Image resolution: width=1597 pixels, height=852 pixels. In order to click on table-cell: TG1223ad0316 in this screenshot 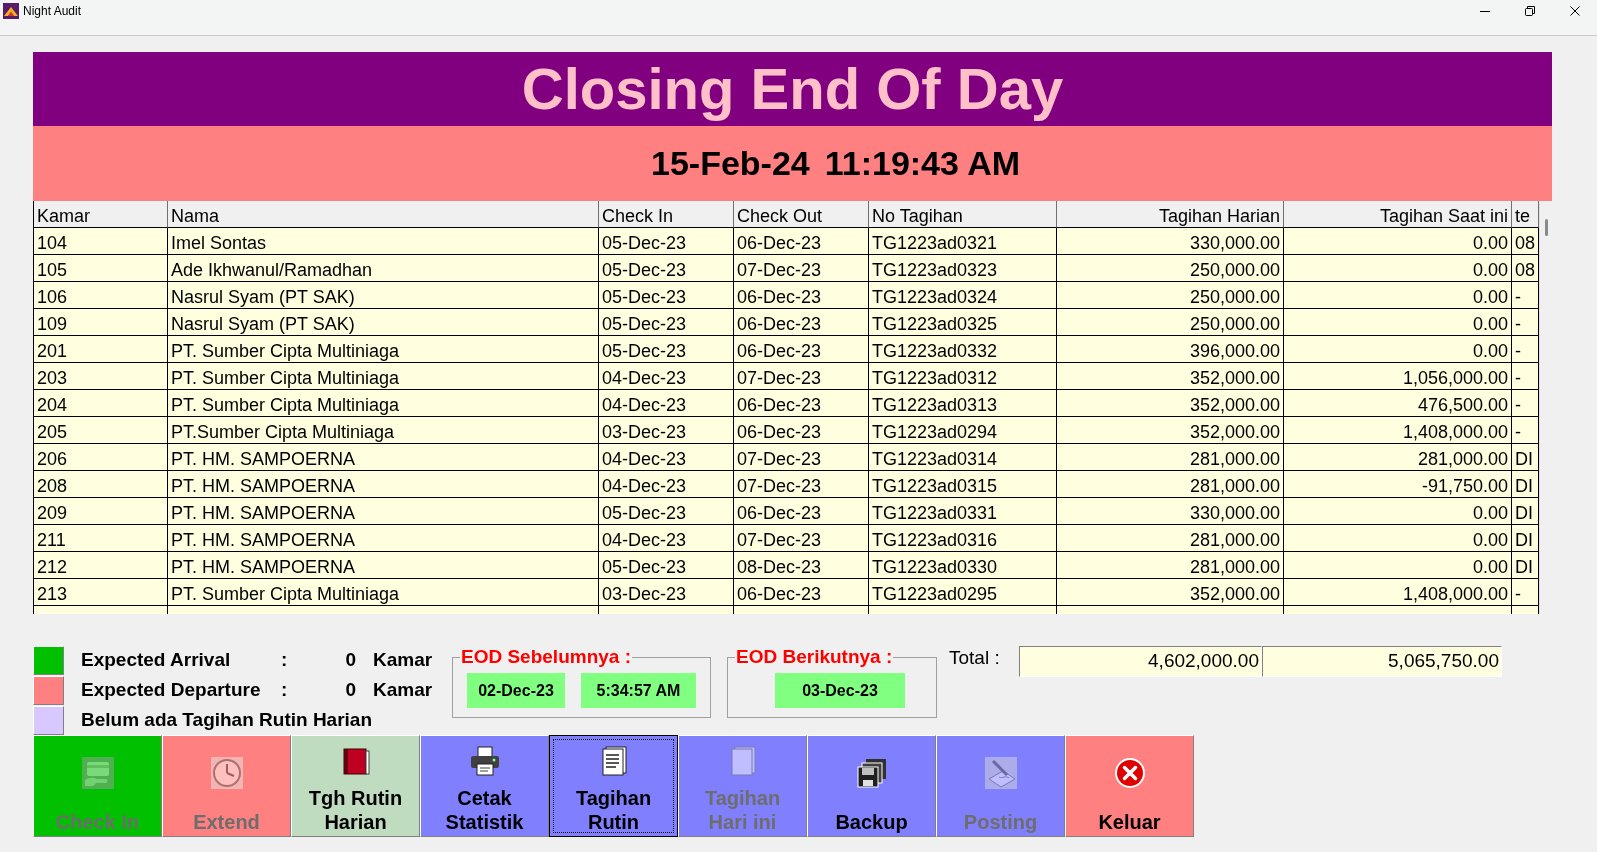, I will do `click(963, 538)`.